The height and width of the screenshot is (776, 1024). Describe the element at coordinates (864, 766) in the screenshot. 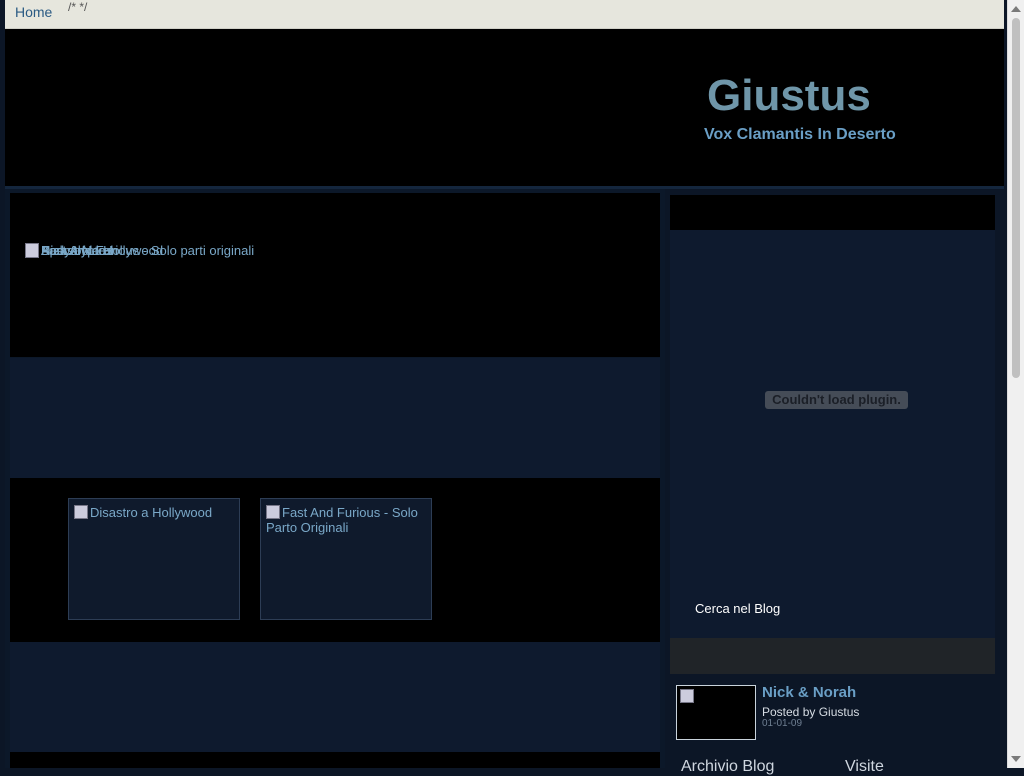

I see `visits-widget-title: Visite` at that location.